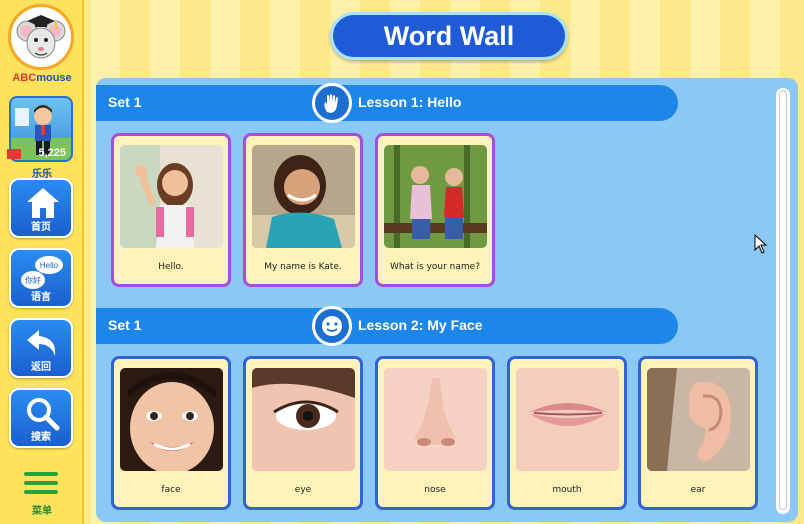  I want to click on scrollbar-thumb, so click(783, 300).